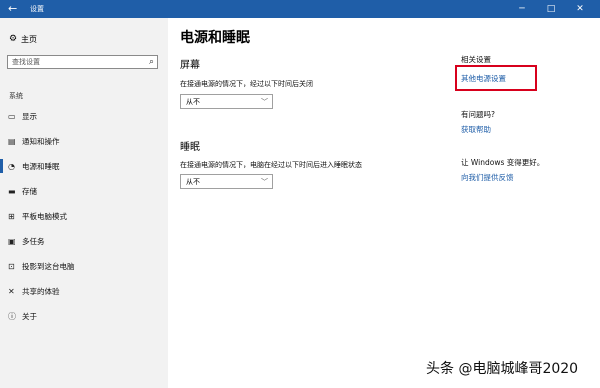 The height and width of the screenshot is (388, 600). I want to click on sleep-description: 在接通电源的情况下，电脑在经过以下时间后进入睡眠状态, so click(271, 165).